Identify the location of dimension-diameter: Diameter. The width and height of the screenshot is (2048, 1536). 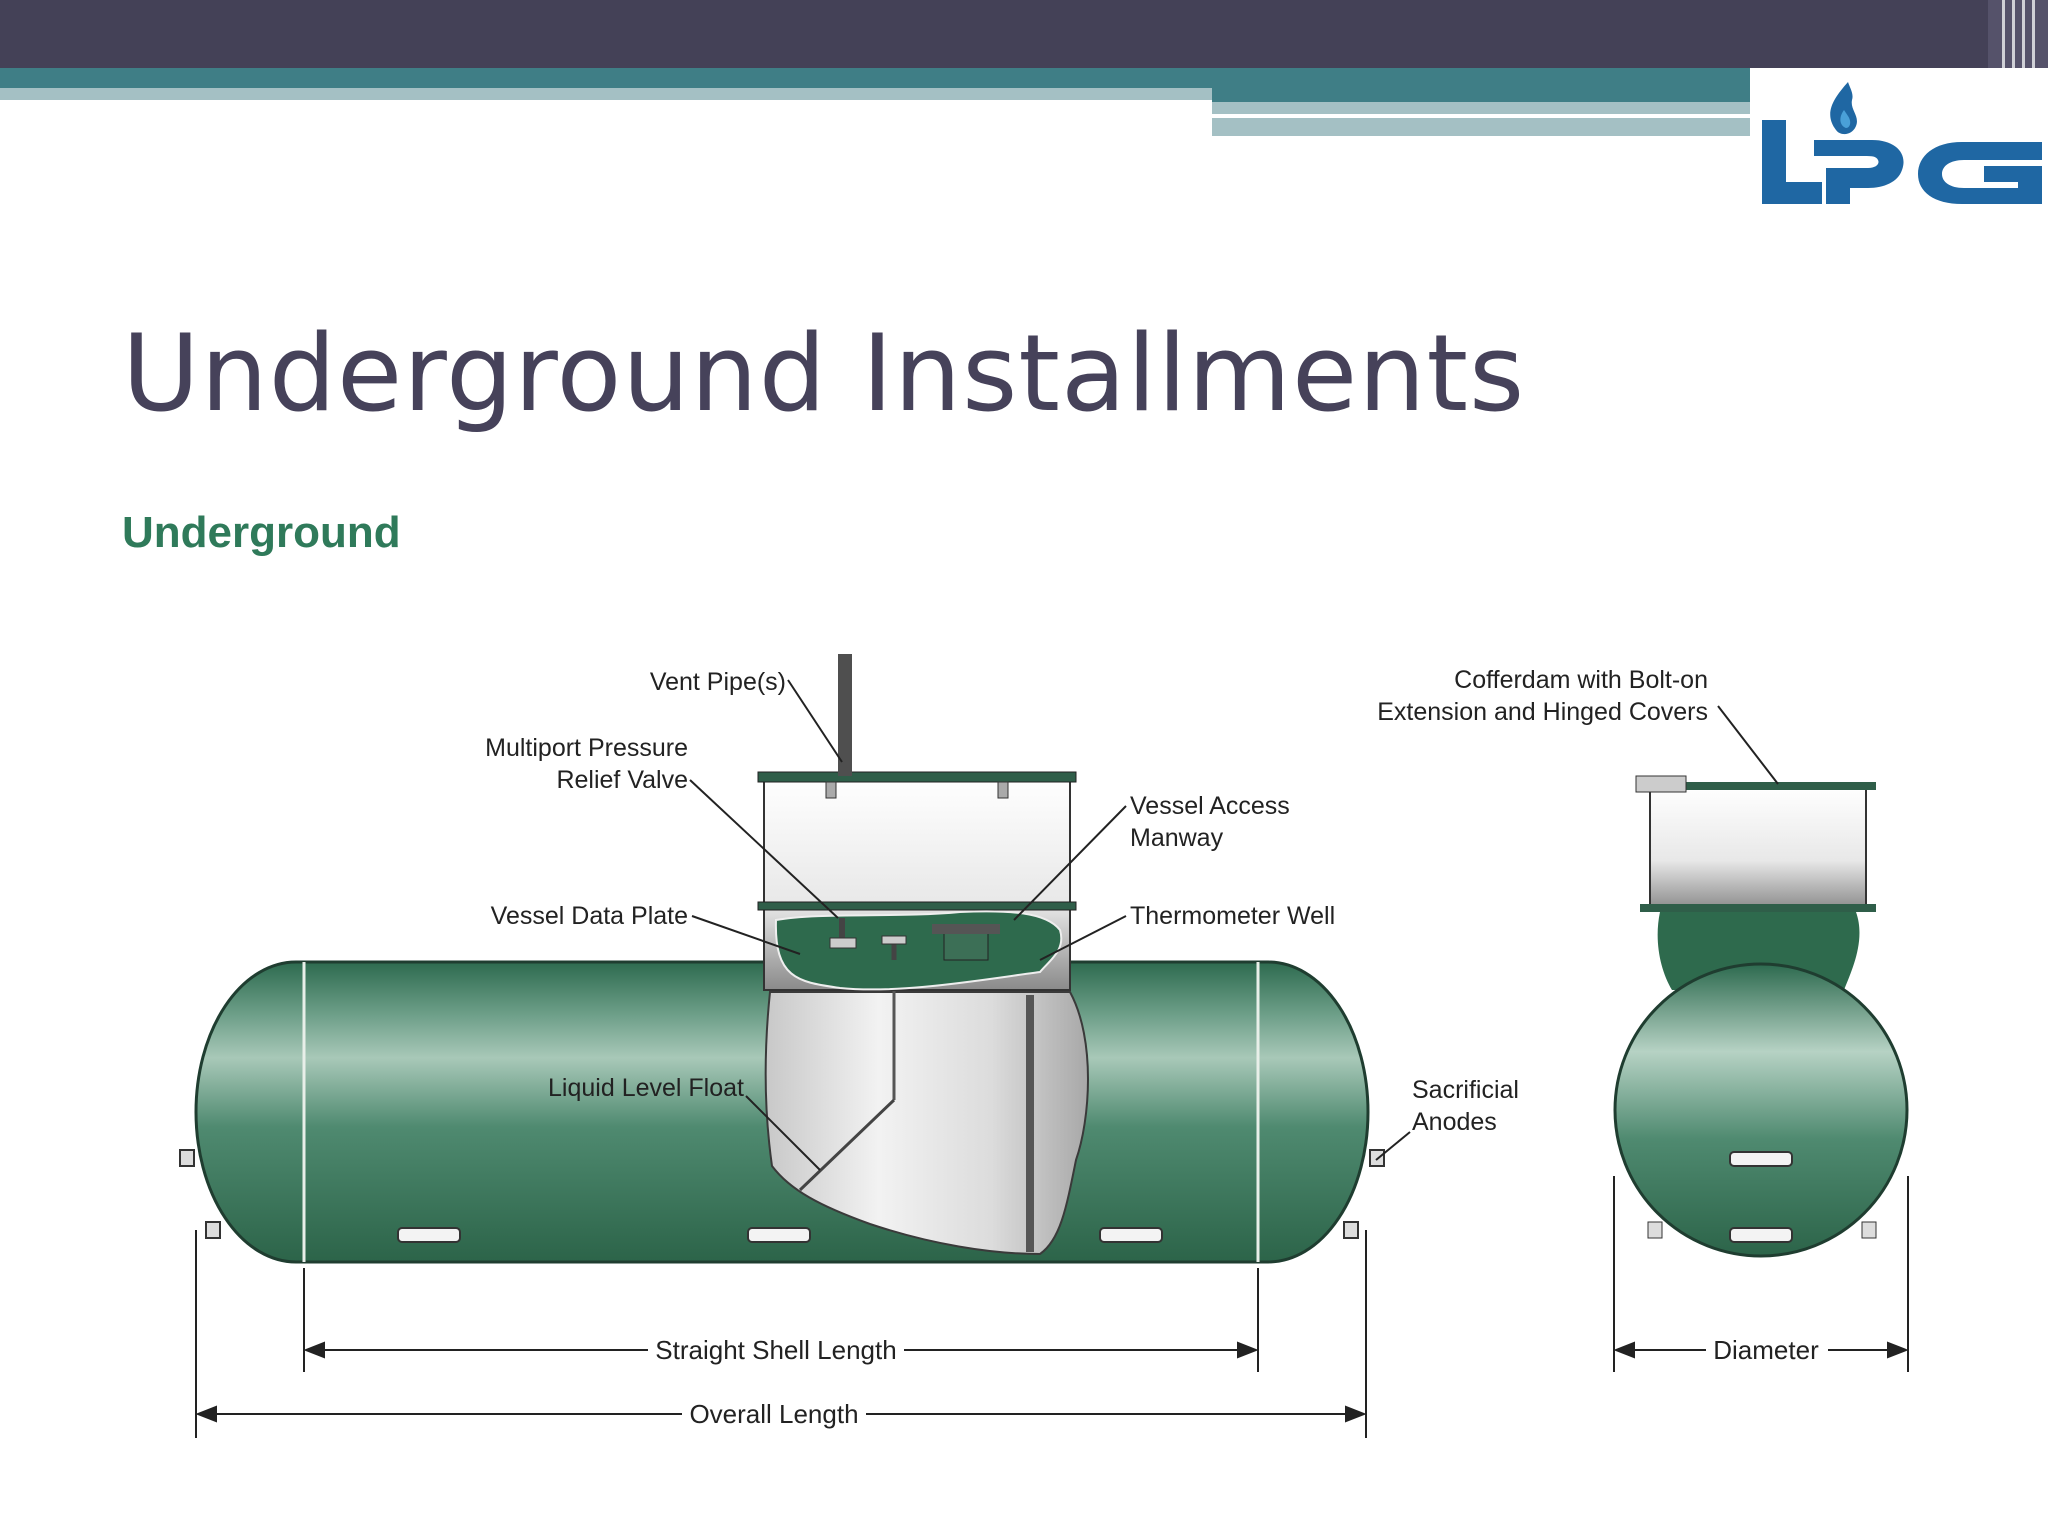
(1766, 1350).